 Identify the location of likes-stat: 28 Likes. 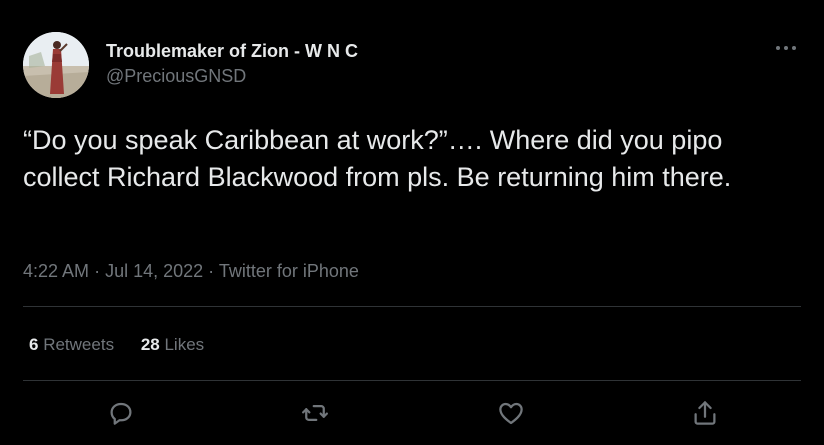
(172, 345).